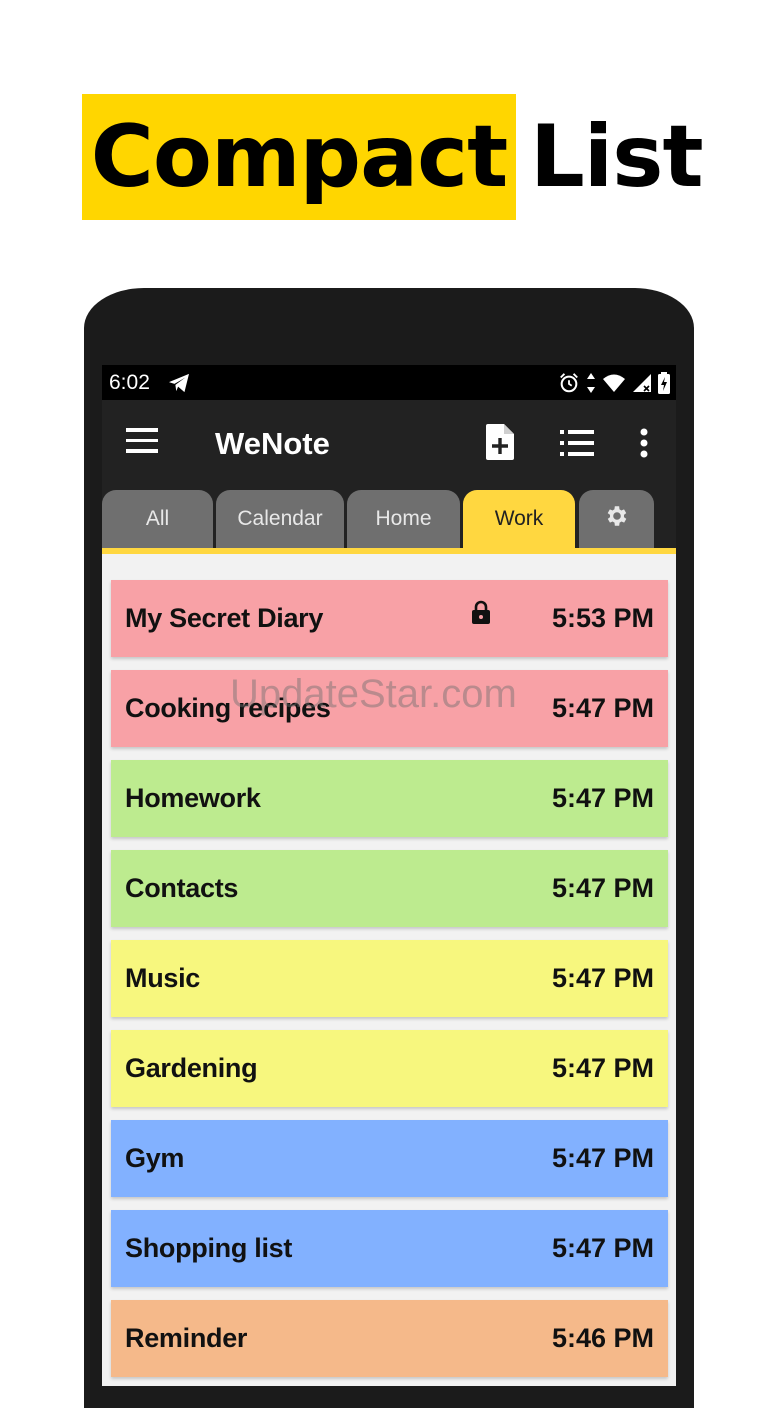 The height and width of the screenshot is (1408, 780). What do you see at coordinates (602, 618) in the screenshot?
I see `note-time: 5:53 PM` at bounding box center [602, 618].